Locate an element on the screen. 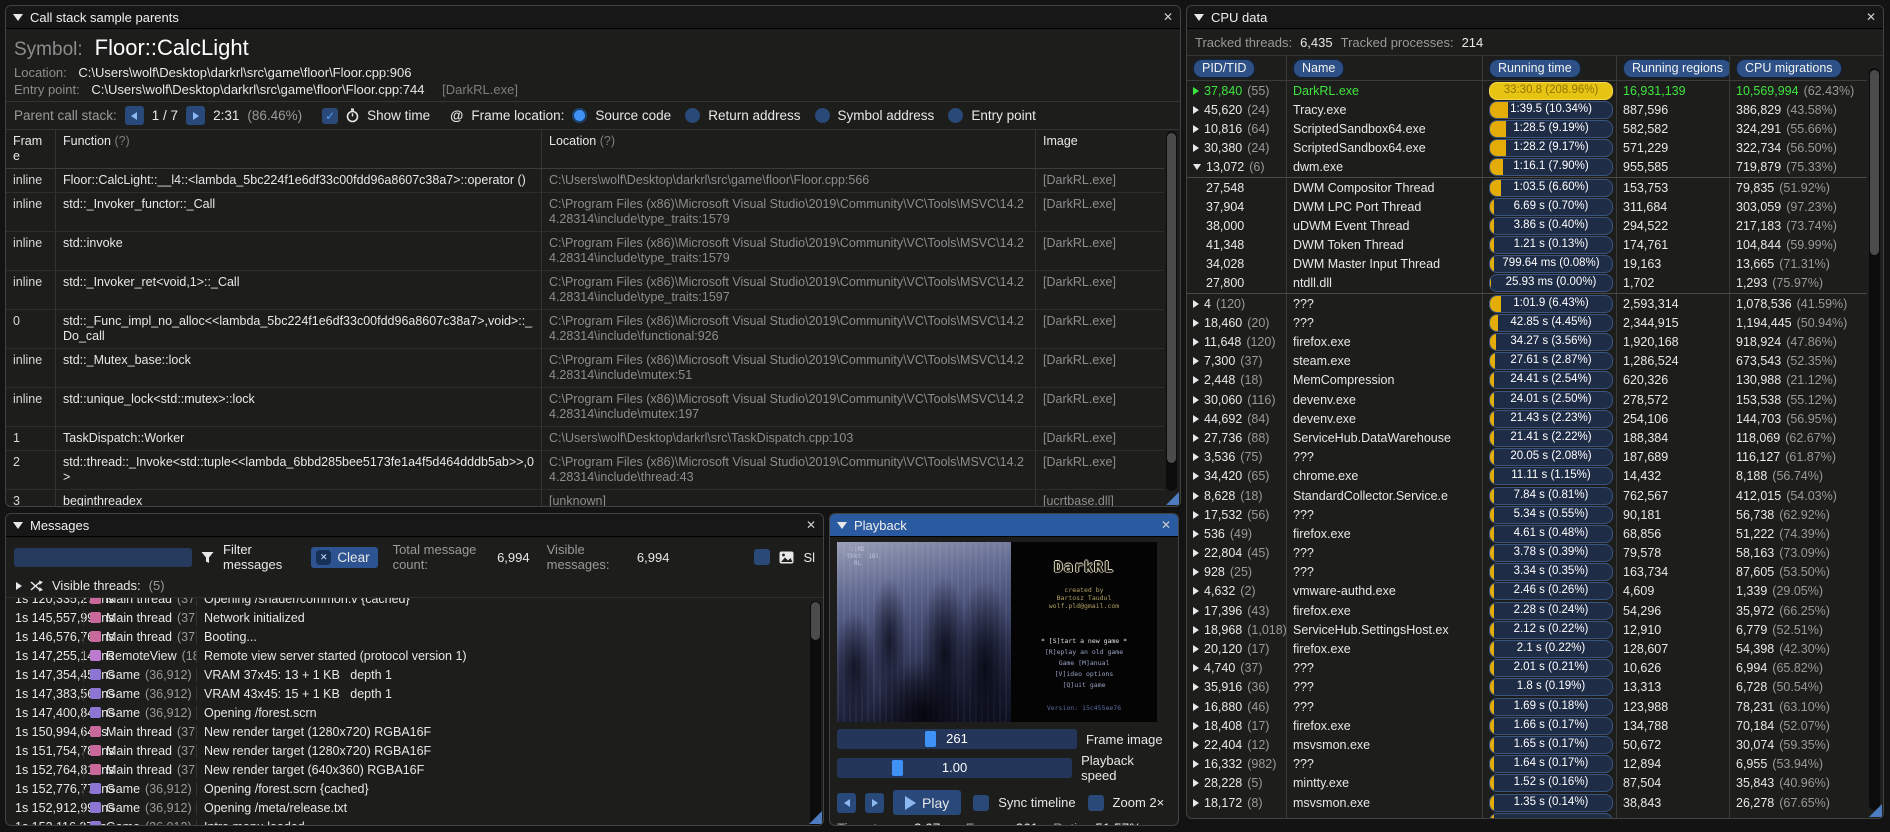 The image size is (1890, 832). message-filter-input is located at coordinates (103, 557).